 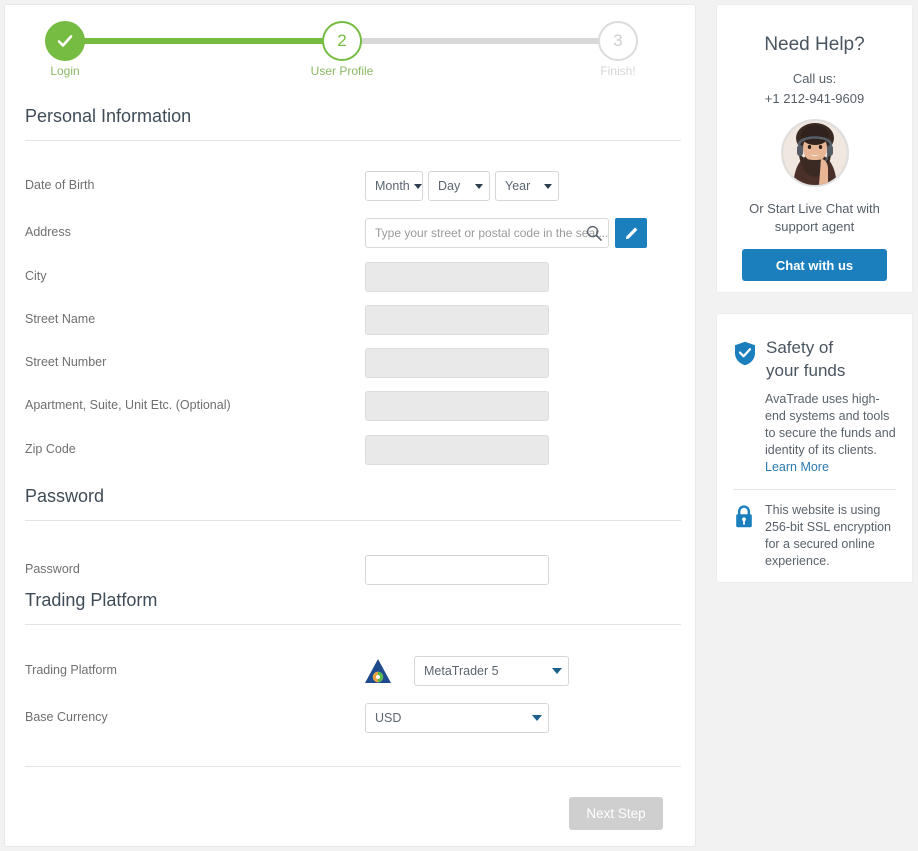 I want to click on stepper-user-profile-label: User Profile, so click(x=342, y=71).